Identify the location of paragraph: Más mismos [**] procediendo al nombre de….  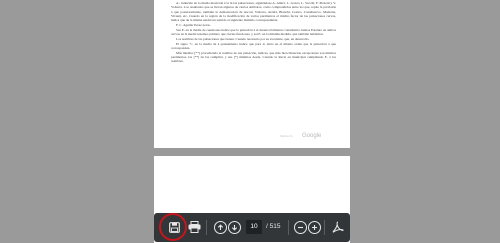
(253, 57).